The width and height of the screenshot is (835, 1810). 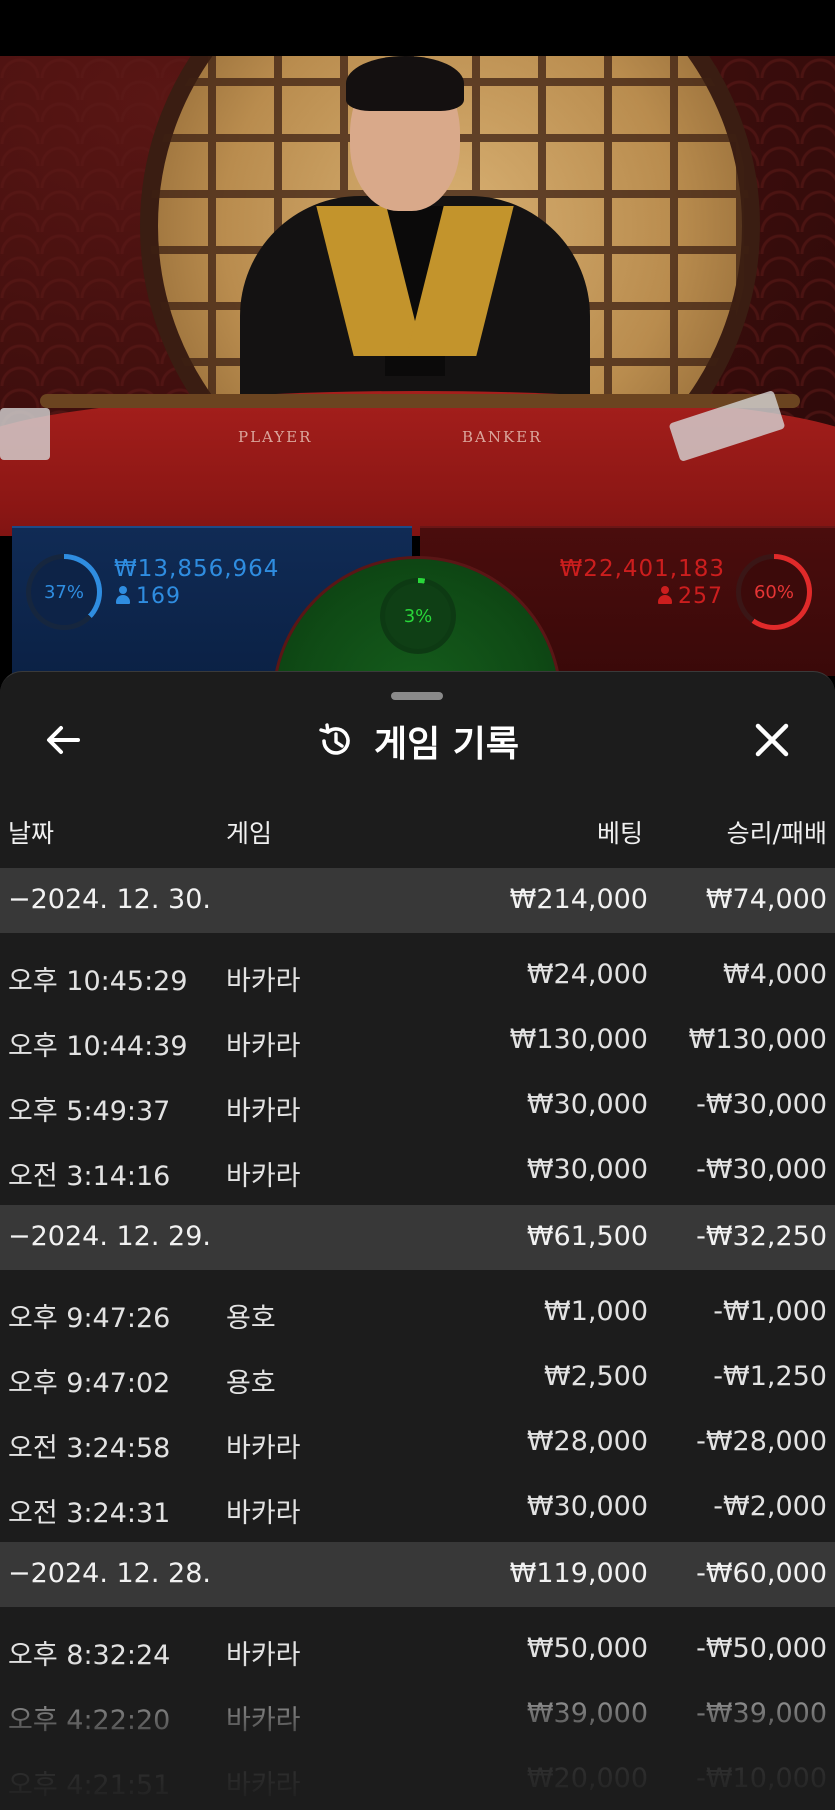 I want to click on column-header-game: 게임, so click(x=249, y=833).